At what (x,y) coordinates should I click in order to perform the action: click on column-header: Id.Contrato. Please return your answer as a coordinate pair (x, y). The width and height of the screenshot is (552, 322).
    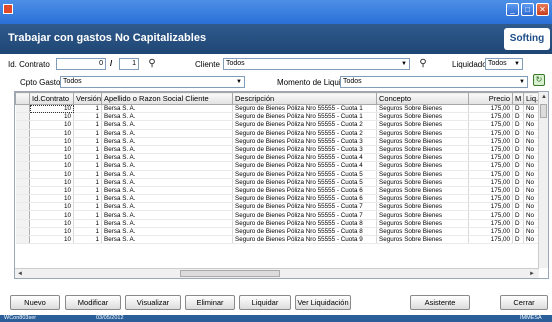
    Looking at the image, I should click on (51, 98).